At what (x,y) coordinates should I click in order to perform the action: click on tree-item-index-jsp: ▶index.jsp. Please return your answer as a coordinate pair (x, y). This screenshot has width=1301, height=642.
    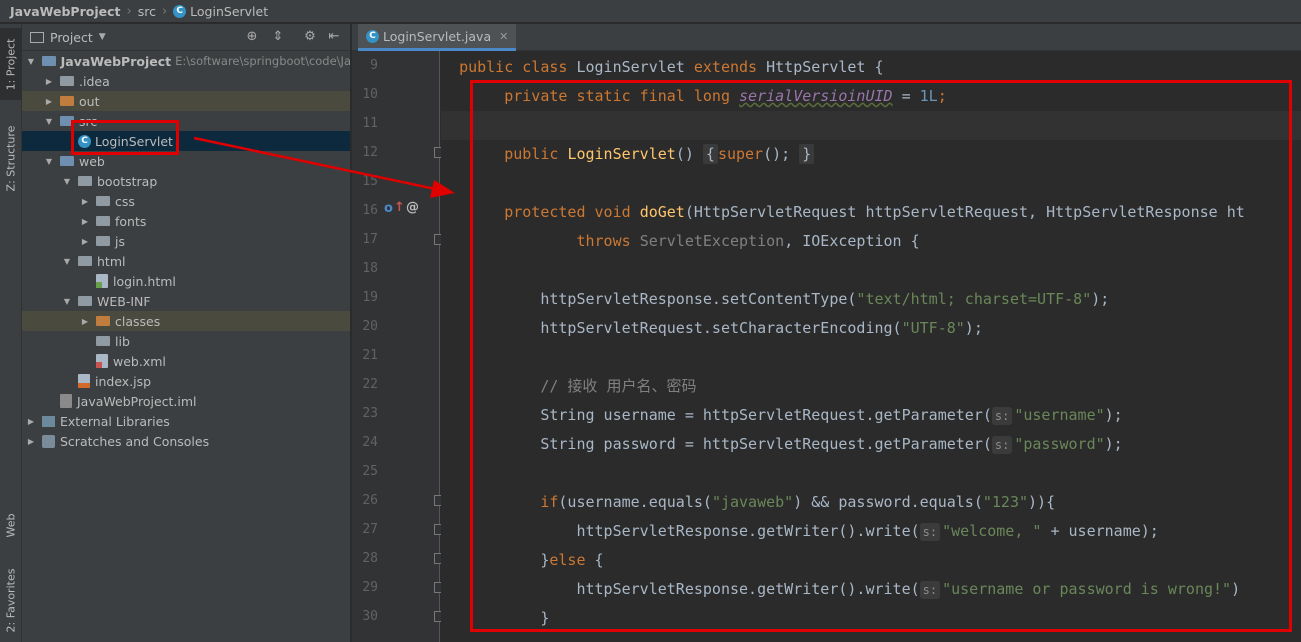
    Looking at the image, I should click on (186, 381).